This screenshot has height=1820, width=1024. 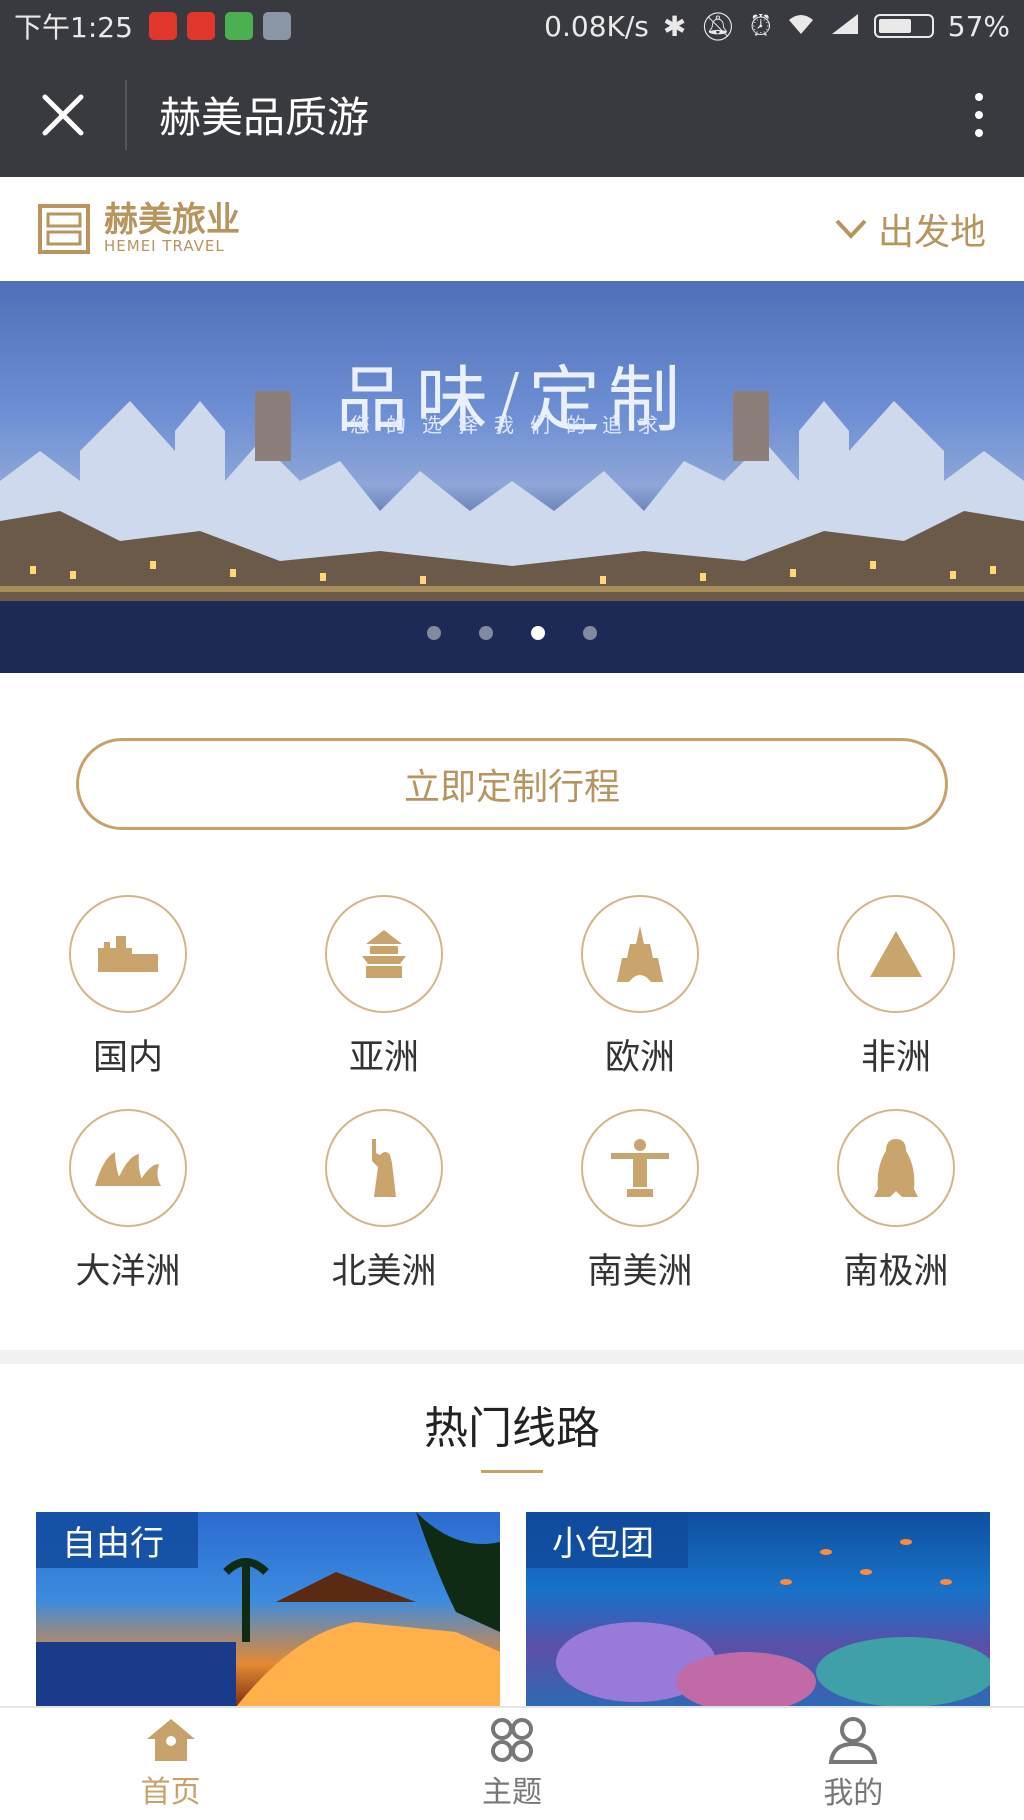 I want to click on brand-bar: 赫美旅业 HEMEI TRAVEL 出发地, so click(x=512, y=229).